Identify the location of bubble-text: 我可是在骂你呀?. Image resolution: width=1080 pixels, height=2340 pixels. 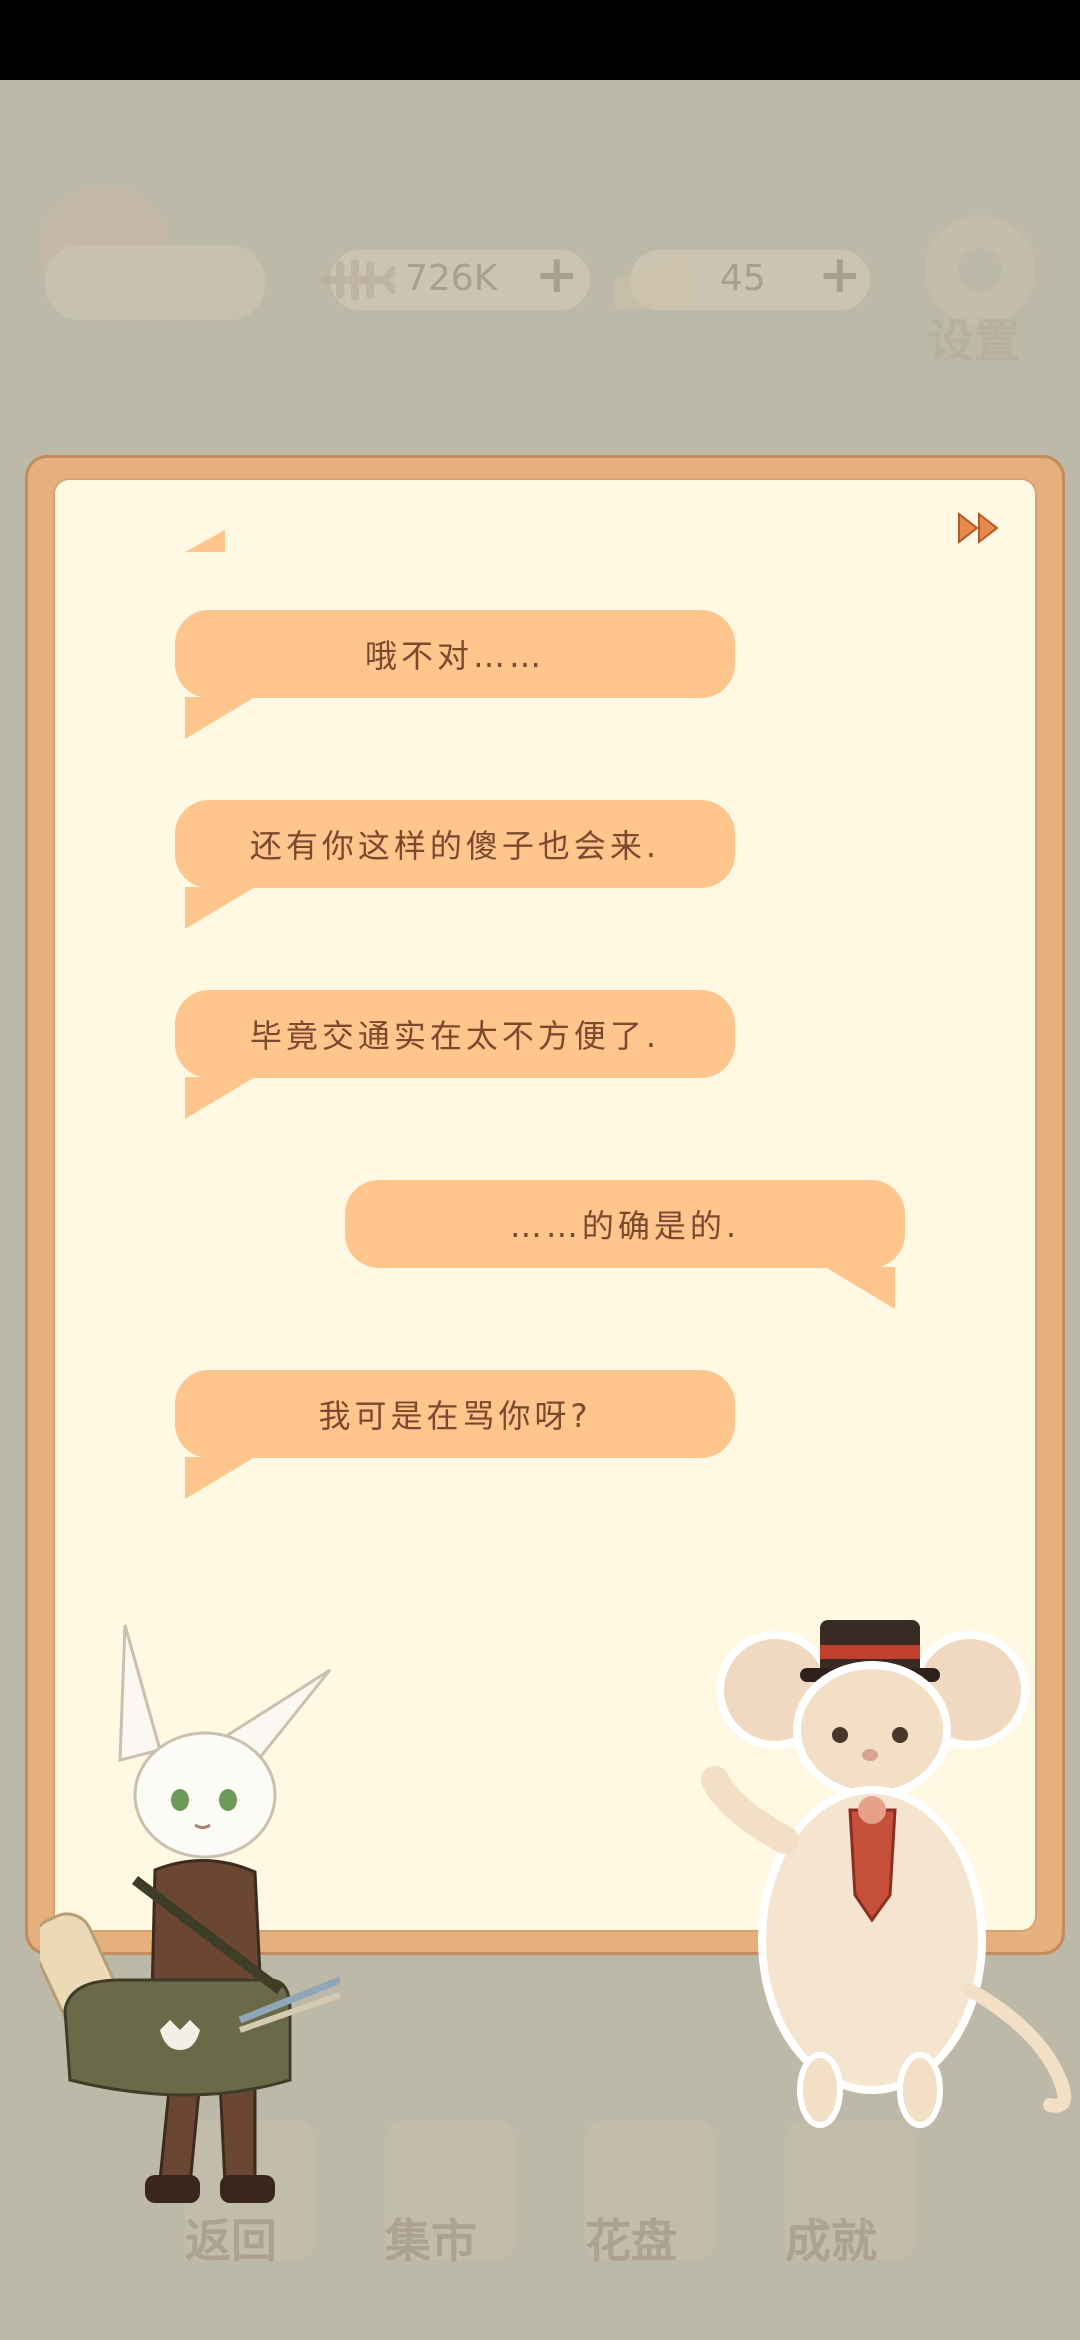
(455, 1416).